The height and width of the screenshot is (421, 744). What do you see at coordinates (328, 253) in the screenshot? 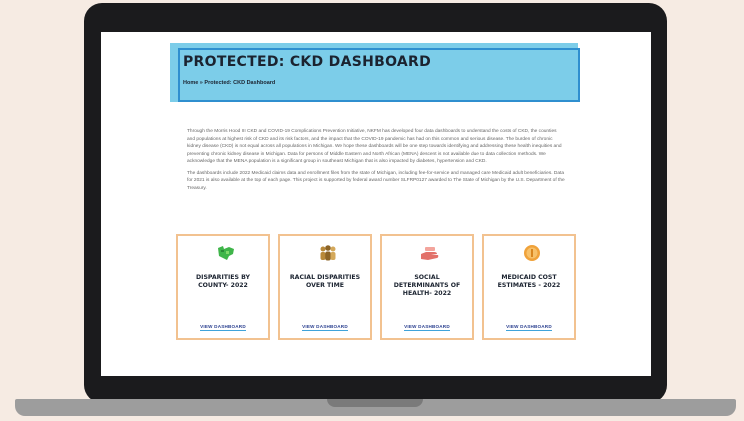
I see `people-icon` at bounding box center [328, 253].